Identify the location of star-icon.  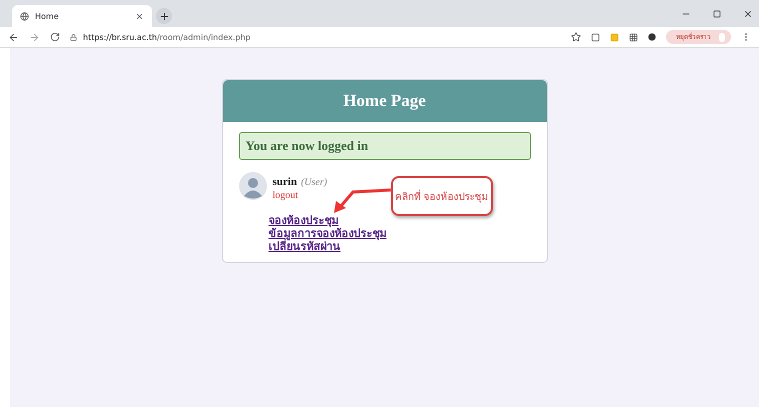
(576, 37).